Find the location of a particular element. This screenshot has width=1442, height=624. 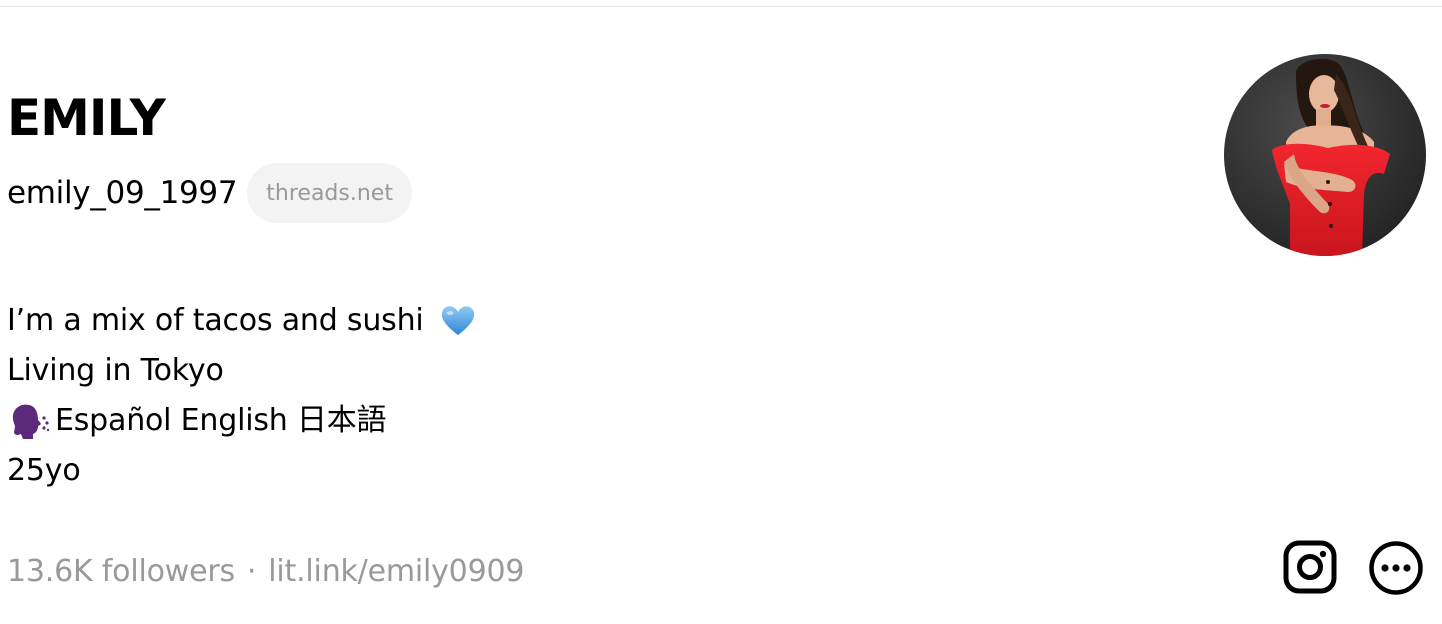

profile-avatar is located at coordinates (1325, 155).